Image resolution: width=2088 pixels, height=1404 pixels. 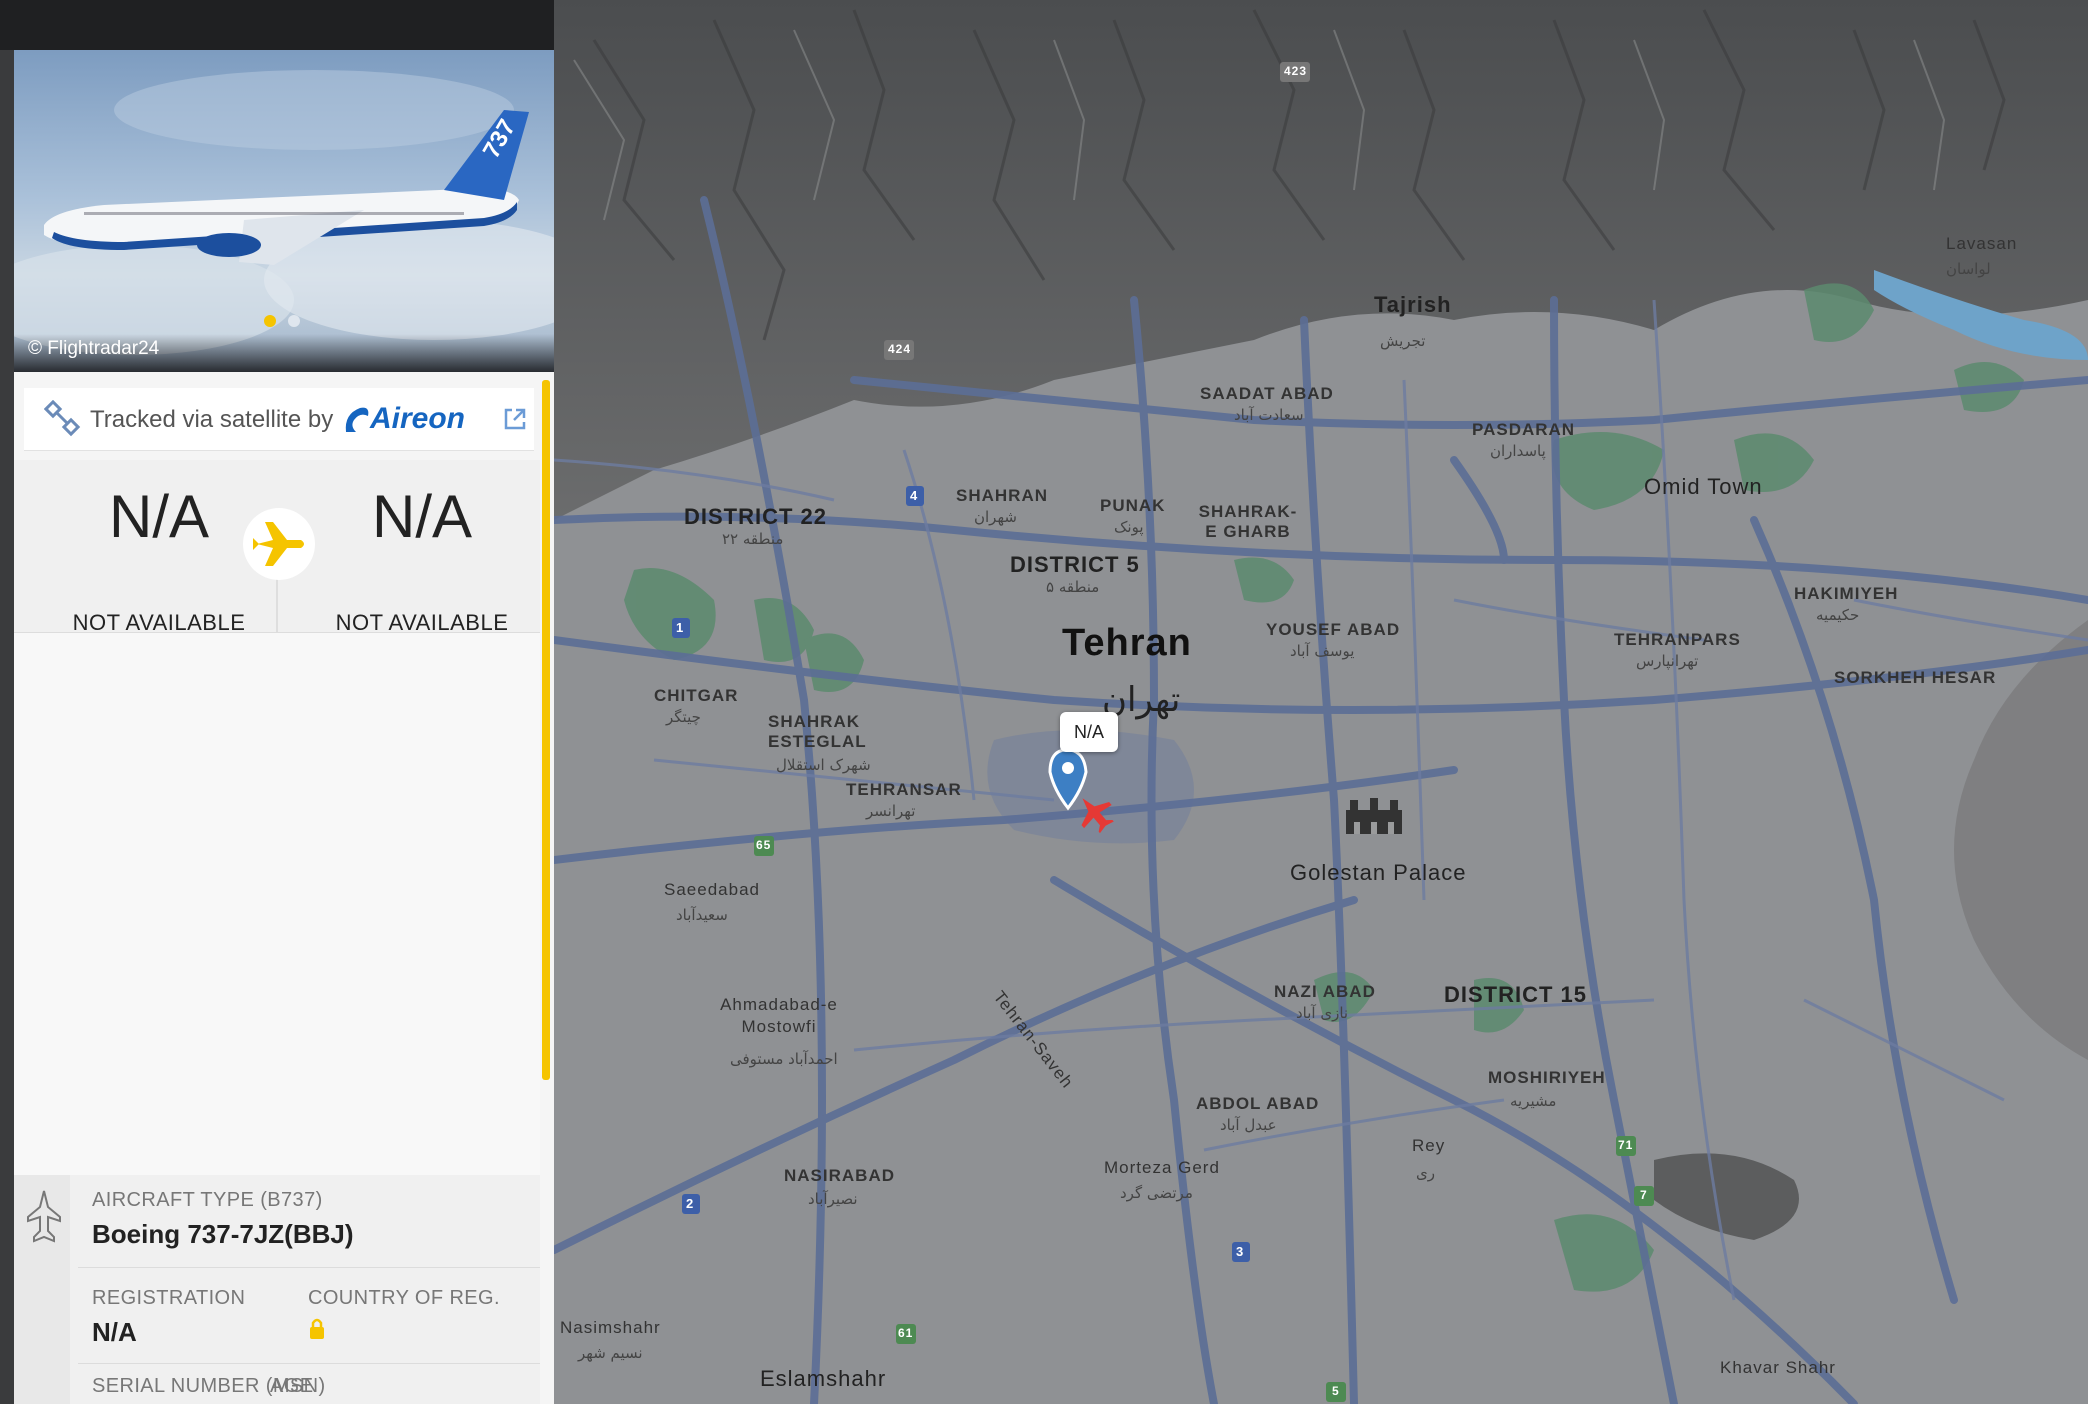 I want to click on aircraft-section-icon-column, so click(x=42, y=1289).